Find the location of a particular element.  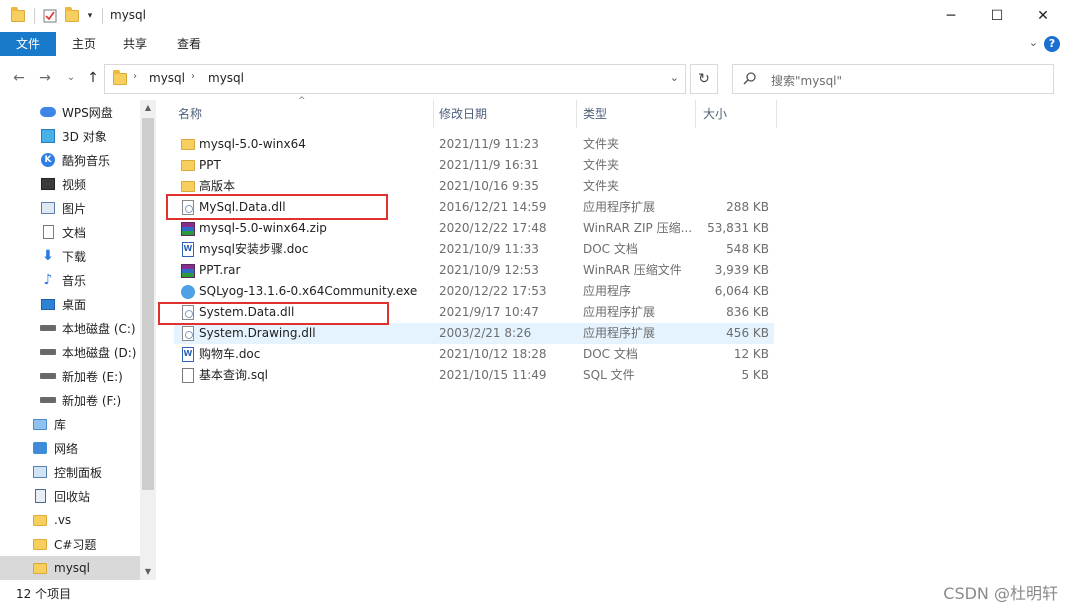

kugou-icon: K is located at coordinates (48, 160).